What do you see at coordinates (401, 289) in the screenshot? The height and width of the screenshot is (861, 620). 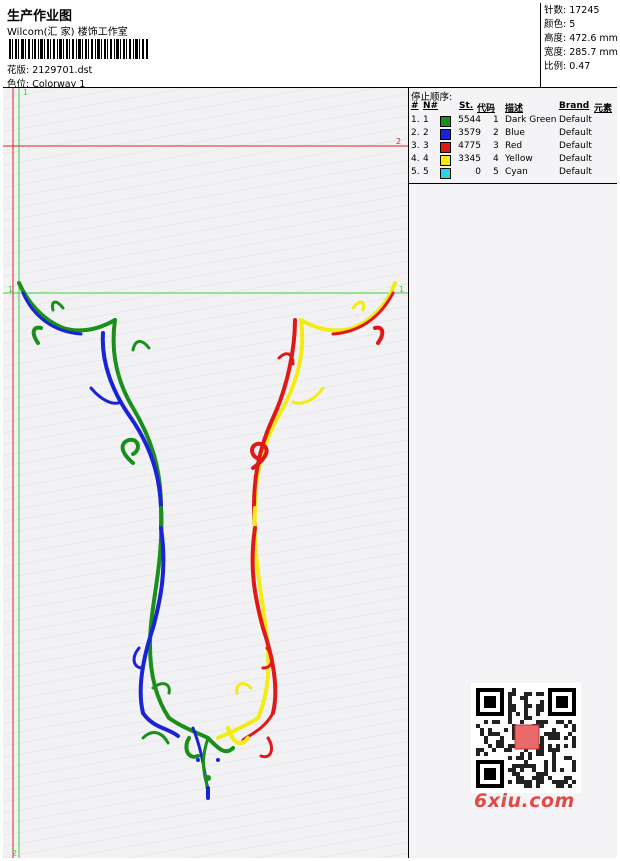 I see `guide-label-green-right: 1` at bounding box center [401, 289].